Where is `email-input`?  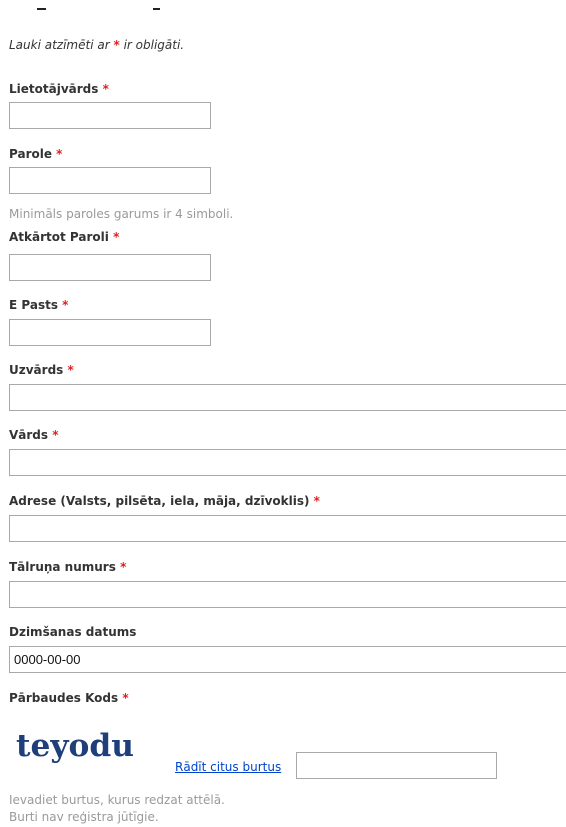 email-input is located at coordinates (110, 332).